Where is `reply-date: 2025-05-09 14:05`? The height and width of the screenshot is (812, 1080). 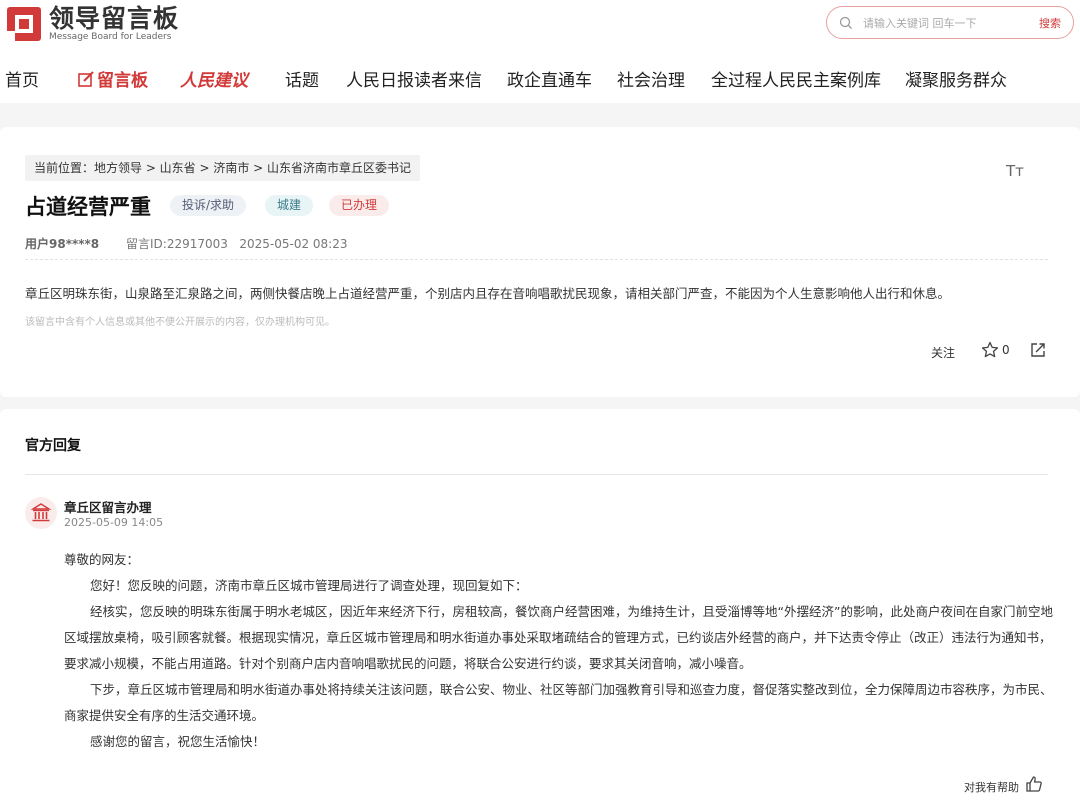
reply-date: 2025-05-09 14:05 is located at coordinates (114, 522).